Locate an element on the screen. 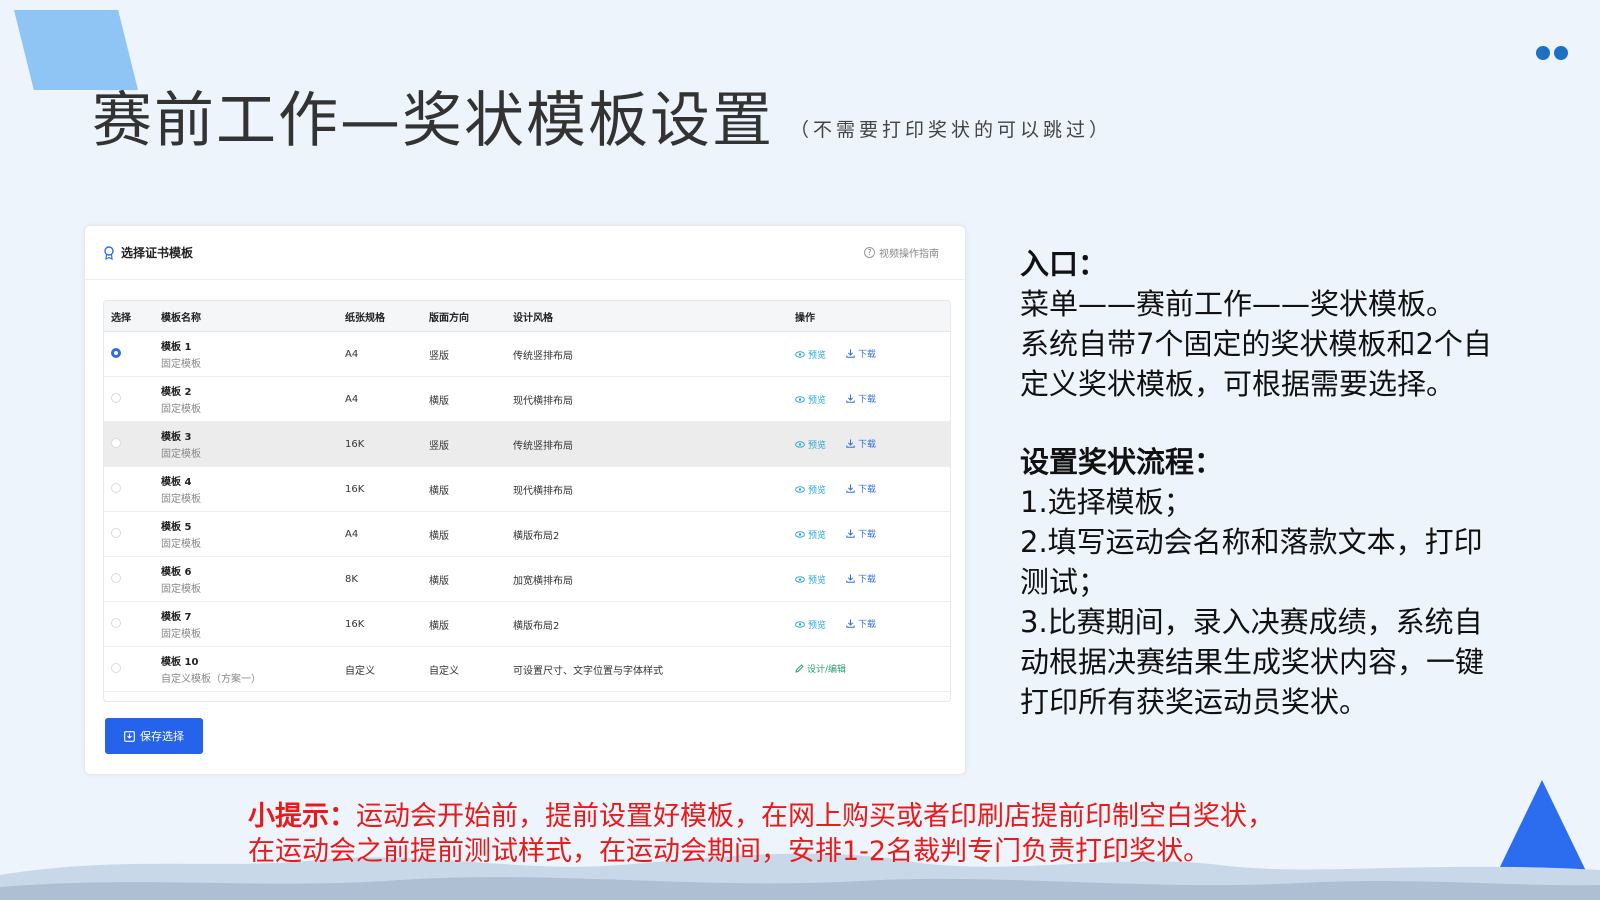 The image size is (1600, 900). design-style: 横版布局2 is located at coordinates (647, 624).